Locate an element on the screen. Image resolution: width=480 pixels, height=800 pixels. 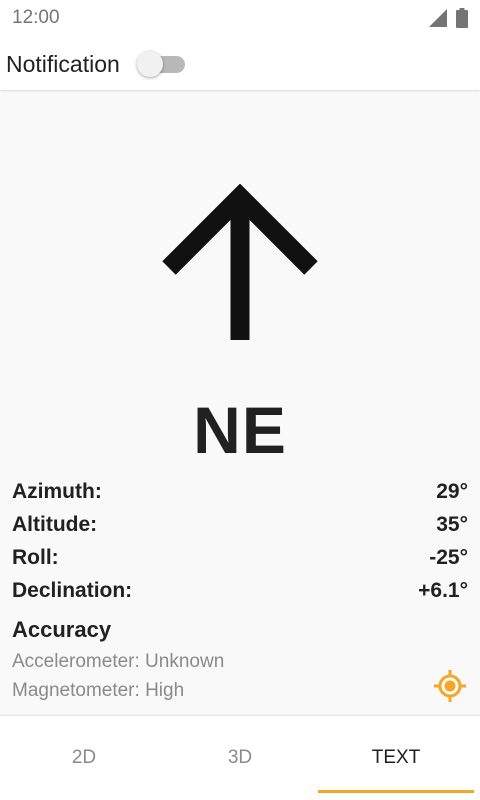
reading-value: +6.1° is located at coordinates (443, 590).